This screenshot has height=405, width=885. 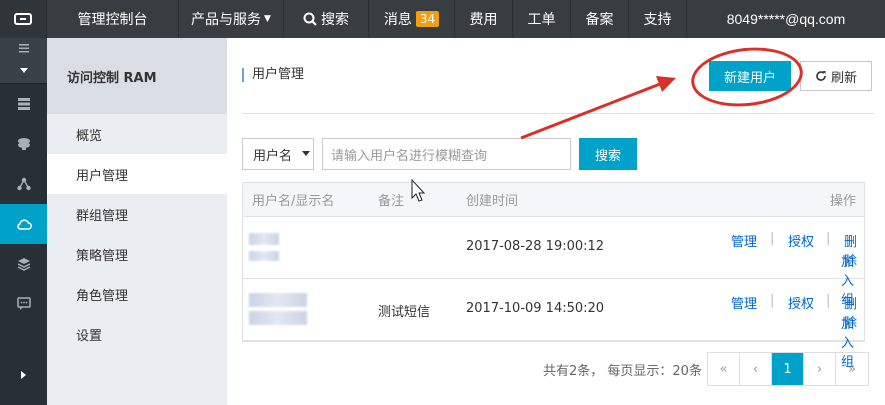 I want to click on caret-down-icon, so click(x=306, y=153).